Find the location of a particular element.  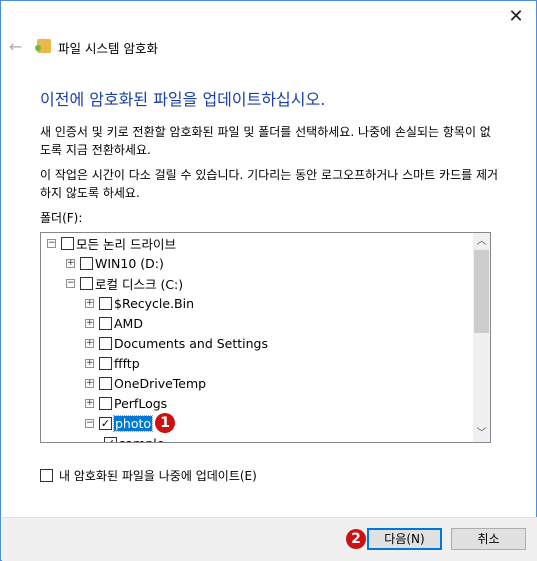

tree-item-label: ffftp is located at coordinates (127, 363).